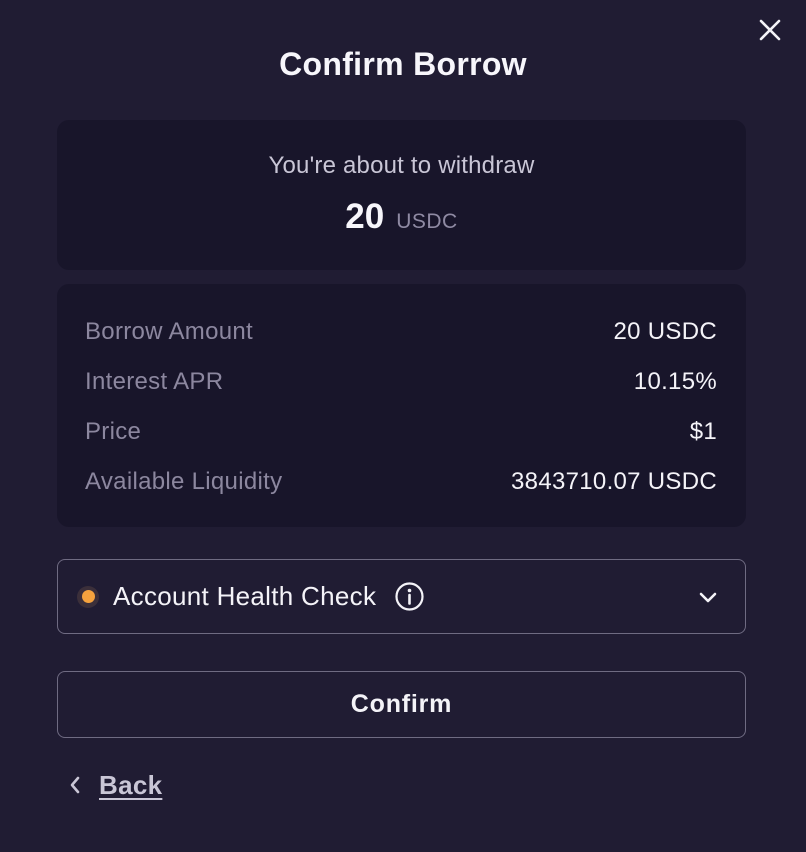  Describe the element at coordinates (401, 432) in the screenshot. I see `detail-row-price: Price $1` at that location.